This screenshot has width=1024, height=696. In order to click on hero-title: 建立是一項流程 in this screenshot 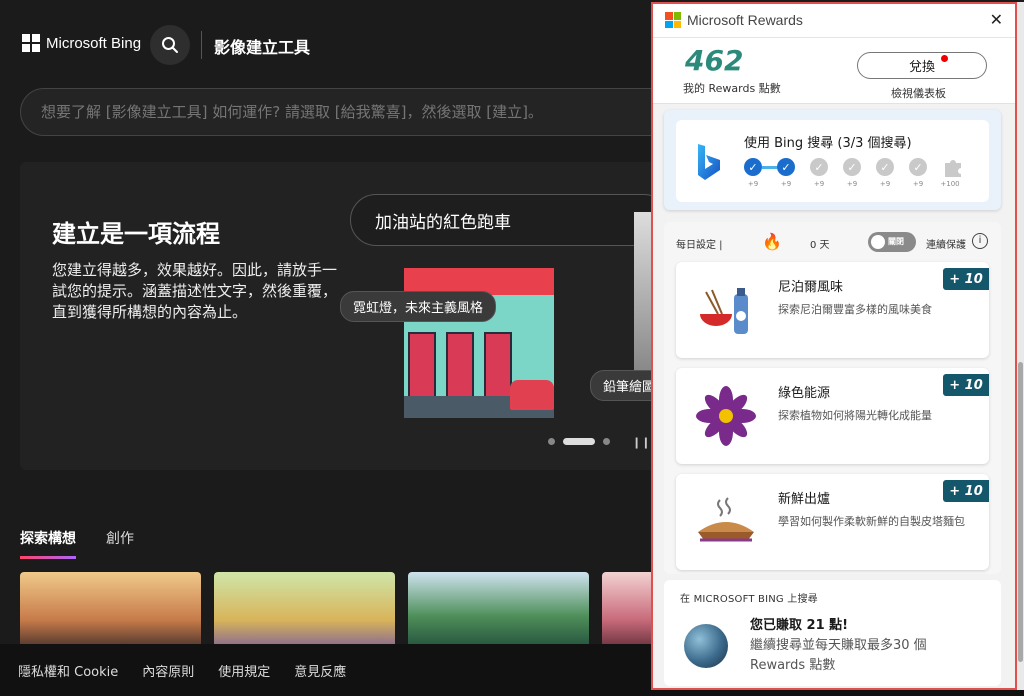, I will do `click(136, 234)`.